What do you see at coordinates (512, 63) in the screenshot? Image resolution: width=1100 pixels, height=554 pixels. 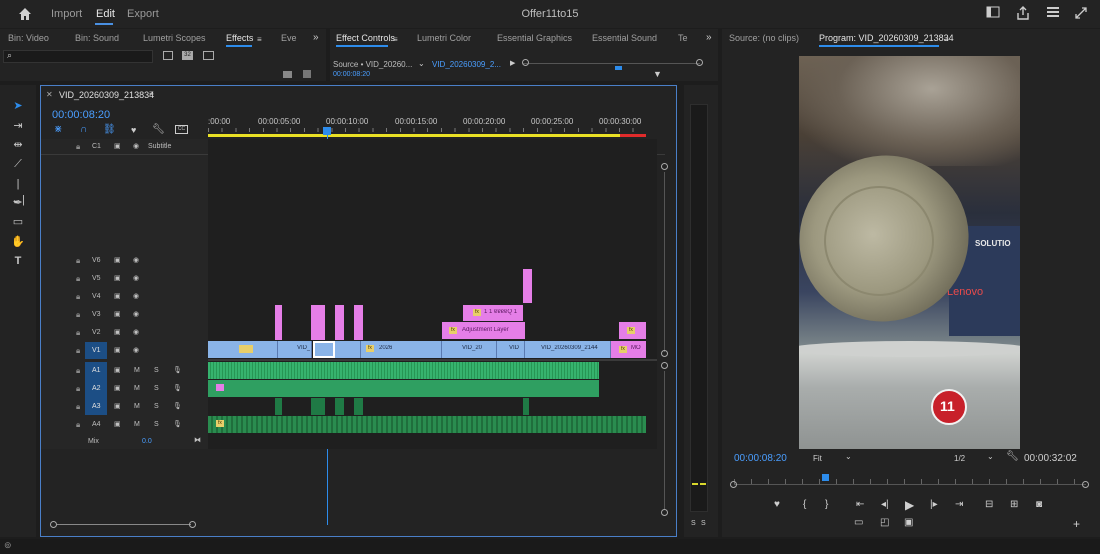 I see `play-only-icon: ▶` at bounding box center [512, 63].